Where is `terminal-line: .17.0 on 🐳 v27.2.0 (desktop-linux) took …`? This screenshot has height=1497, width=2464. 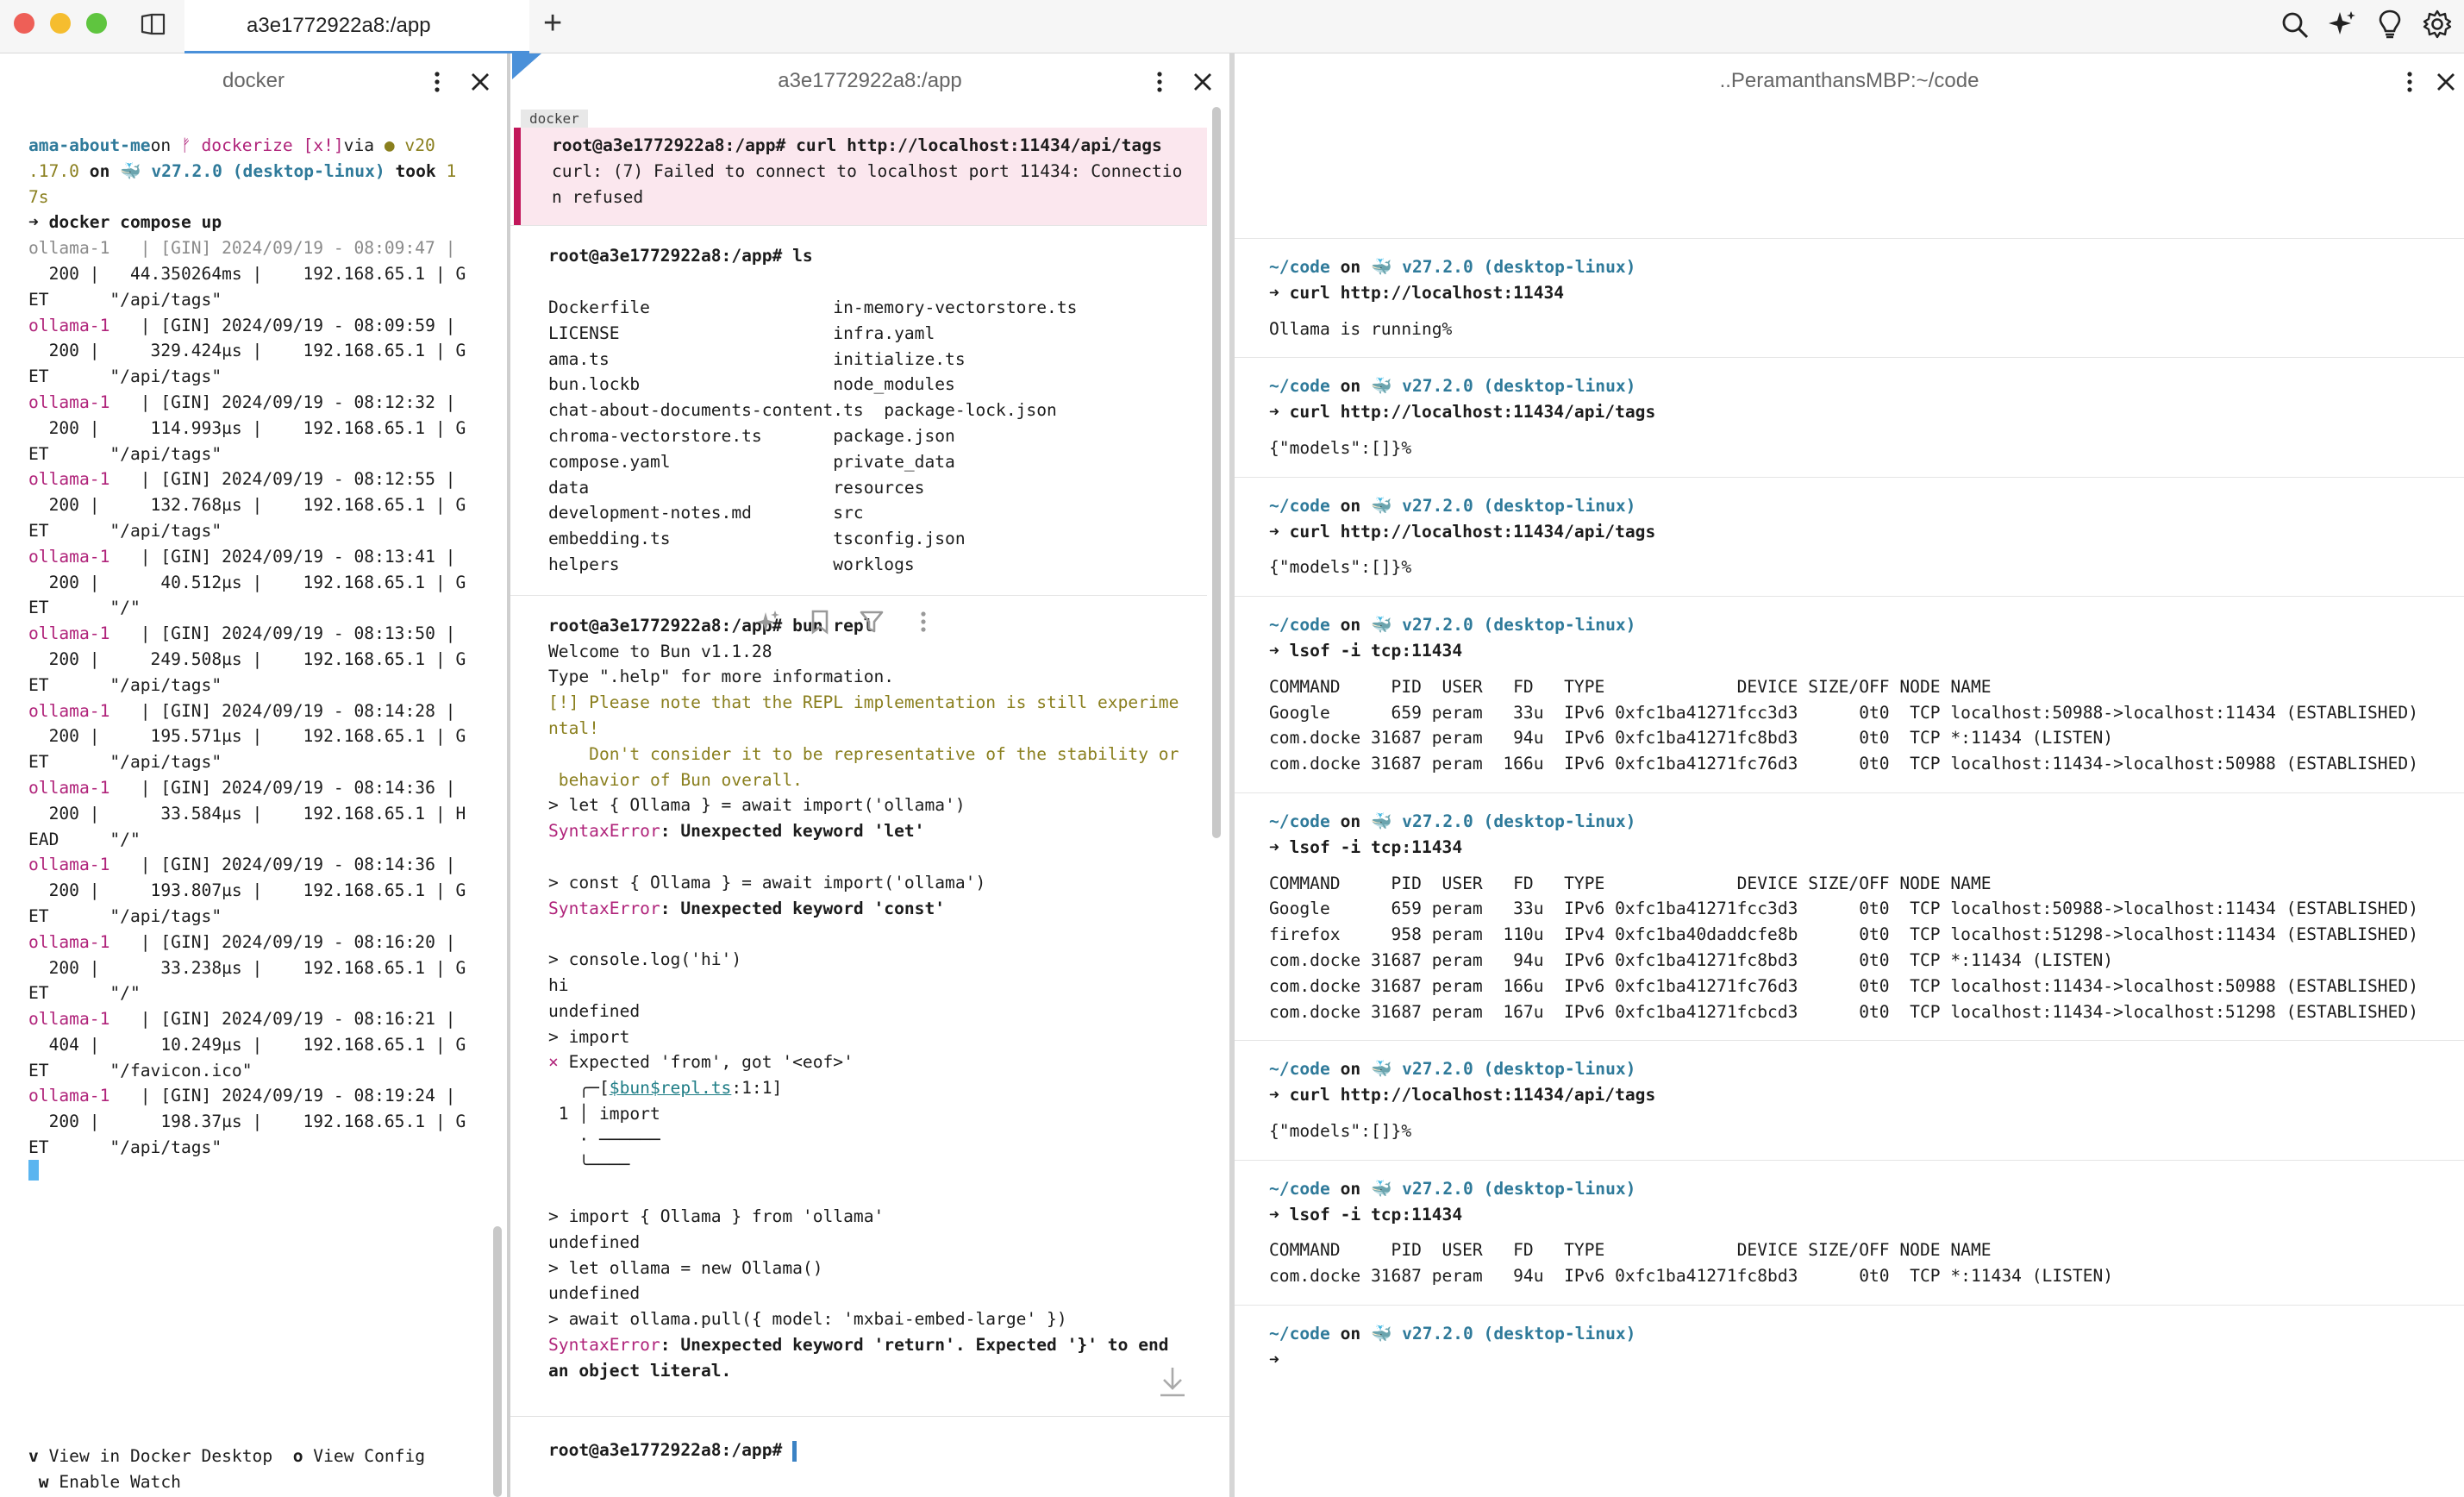
terminal-line: .17.0 on 🐳 v27.2.0 (desktop-linux) took … is located at coordinates (242, 170).